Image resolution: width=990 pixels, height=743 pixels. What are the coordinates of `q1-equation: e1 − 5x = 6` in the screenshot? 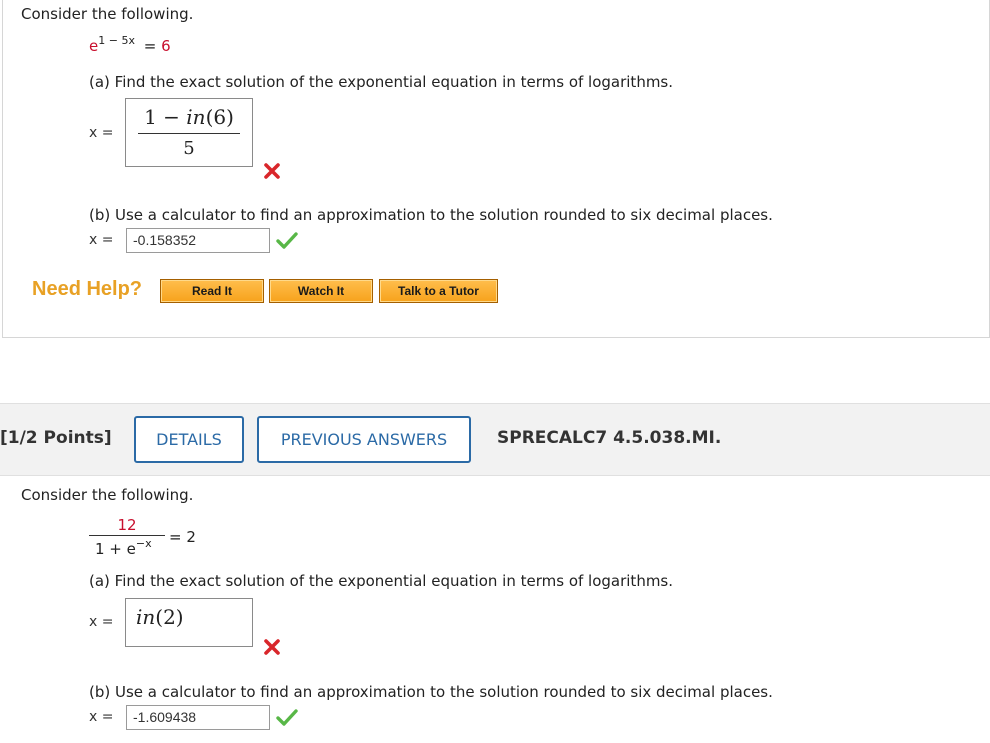 It's located at (130, 44).